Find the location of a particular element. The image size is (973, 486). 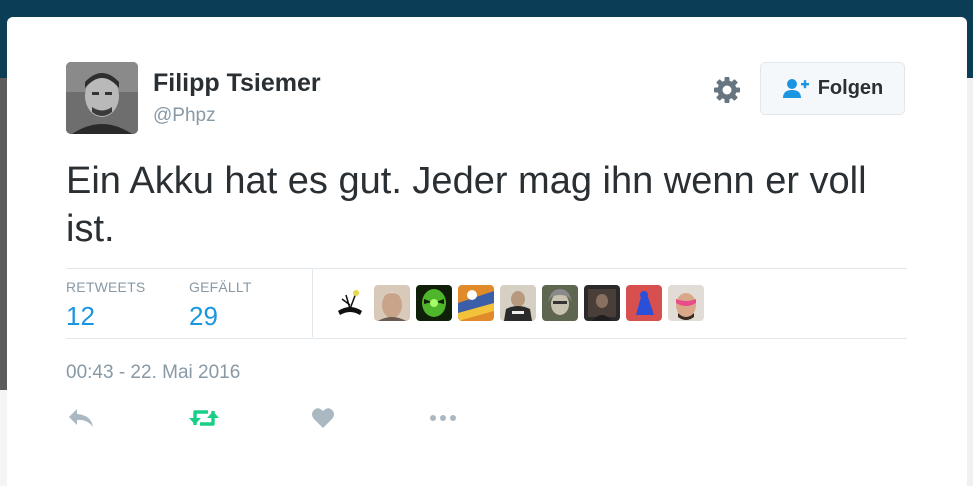

retweets-stat: RETWEETS 12 is located at coordinates (105, 305).